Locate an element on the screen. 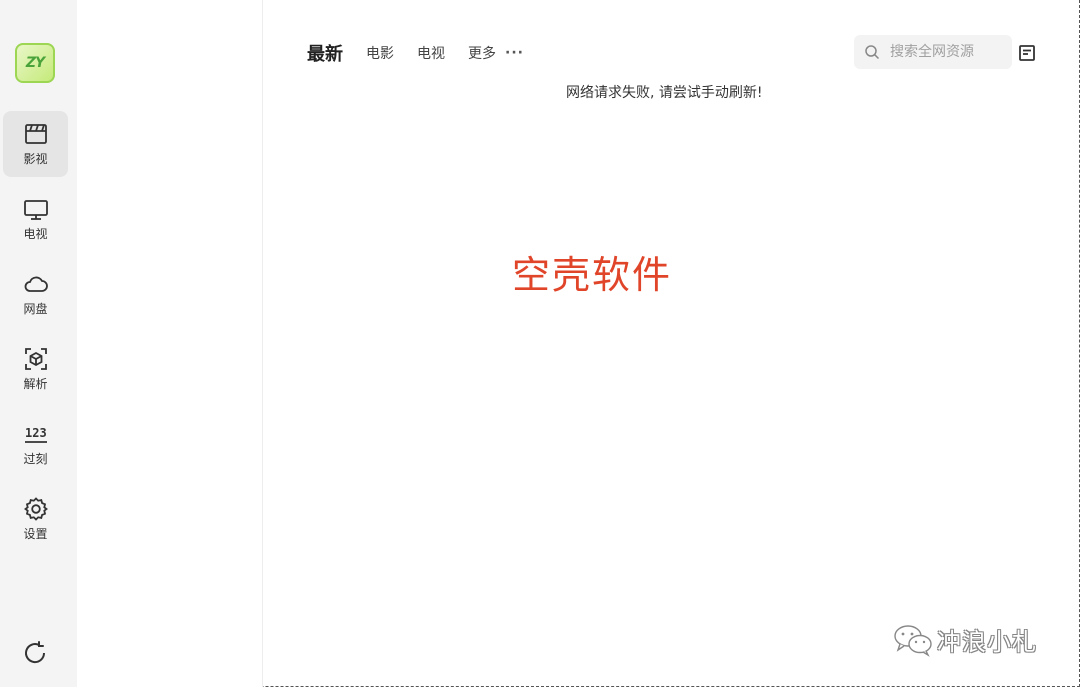 This screenshot has width=1080, height=687. gear-icon is located at coordinates (35, 509).